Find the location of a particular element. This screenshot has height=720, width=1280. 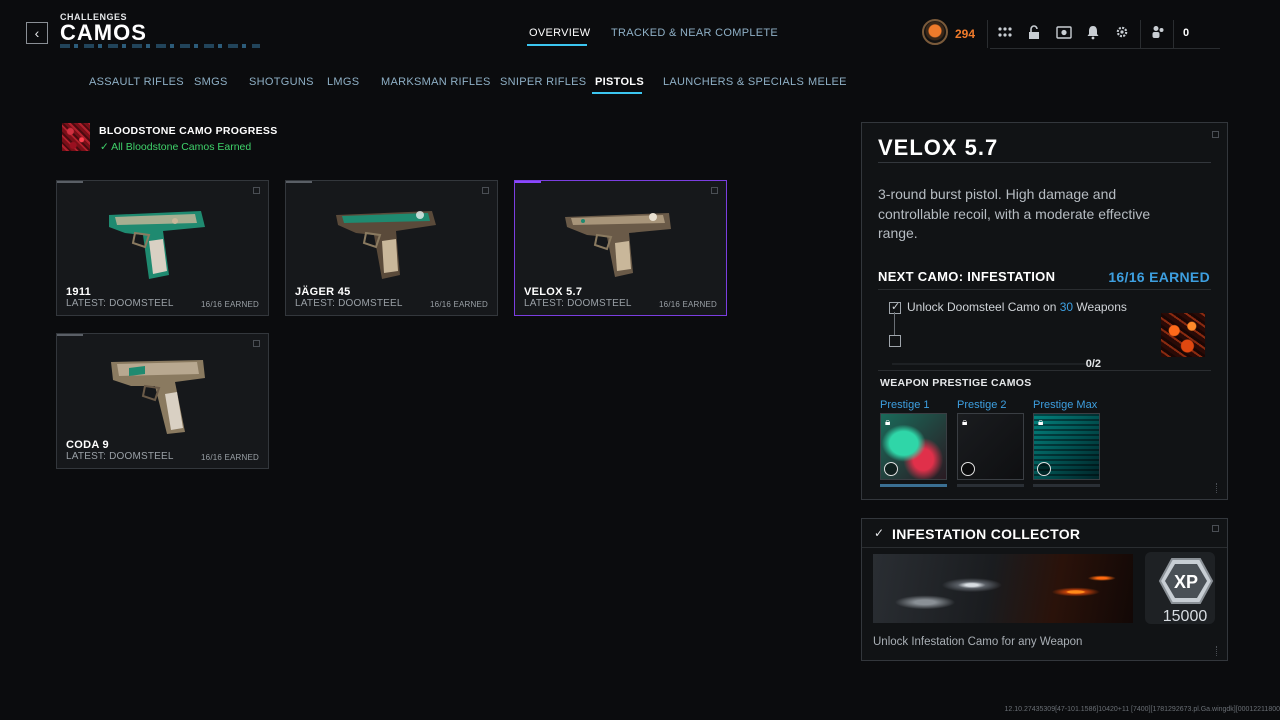

bloodstone-status-text: All Bloodstone Camos Earned is located at coordinates (181, 147).